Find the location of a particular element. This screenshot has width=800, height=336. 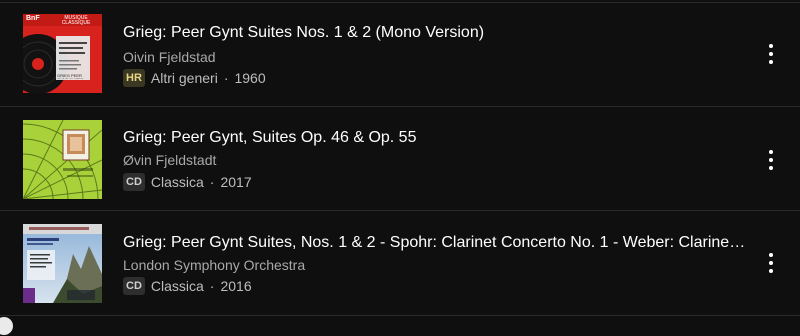

album-year: 2017 is located at coordinates (236, 182).